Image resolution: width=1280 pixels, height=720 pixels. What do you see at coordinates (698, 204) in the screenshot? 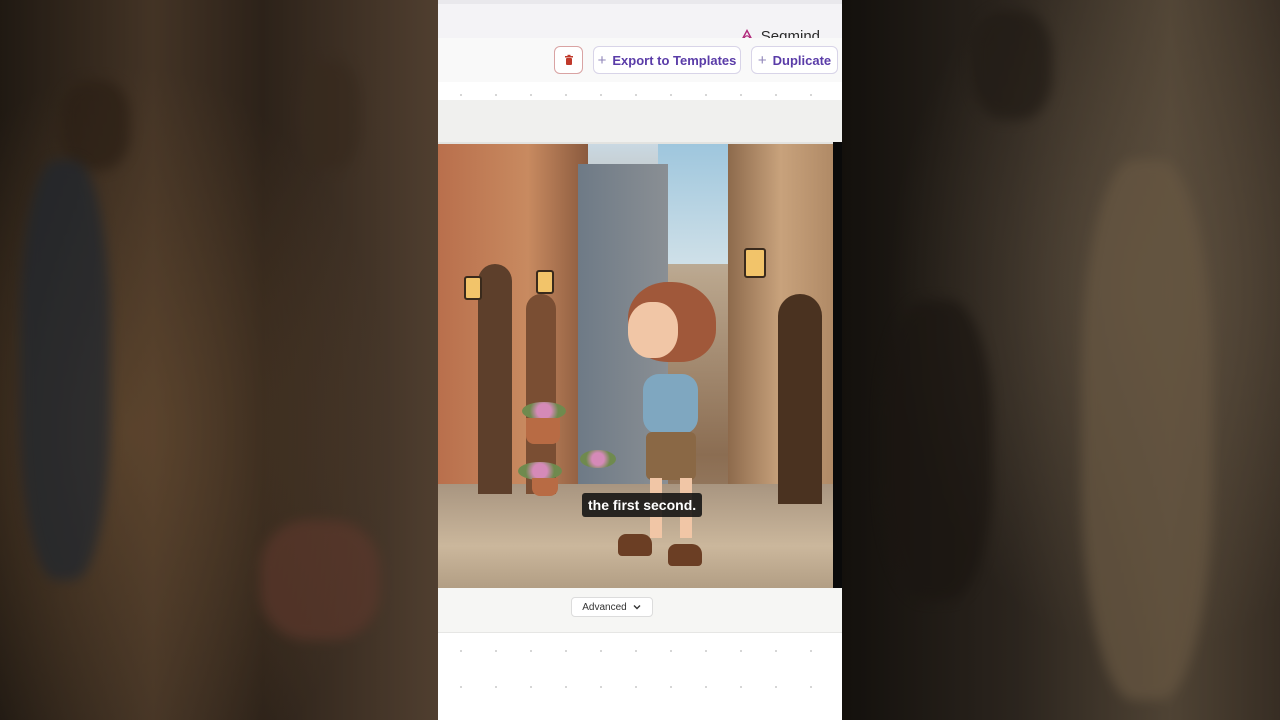
I see `sky` at bounding box center [698, 204].